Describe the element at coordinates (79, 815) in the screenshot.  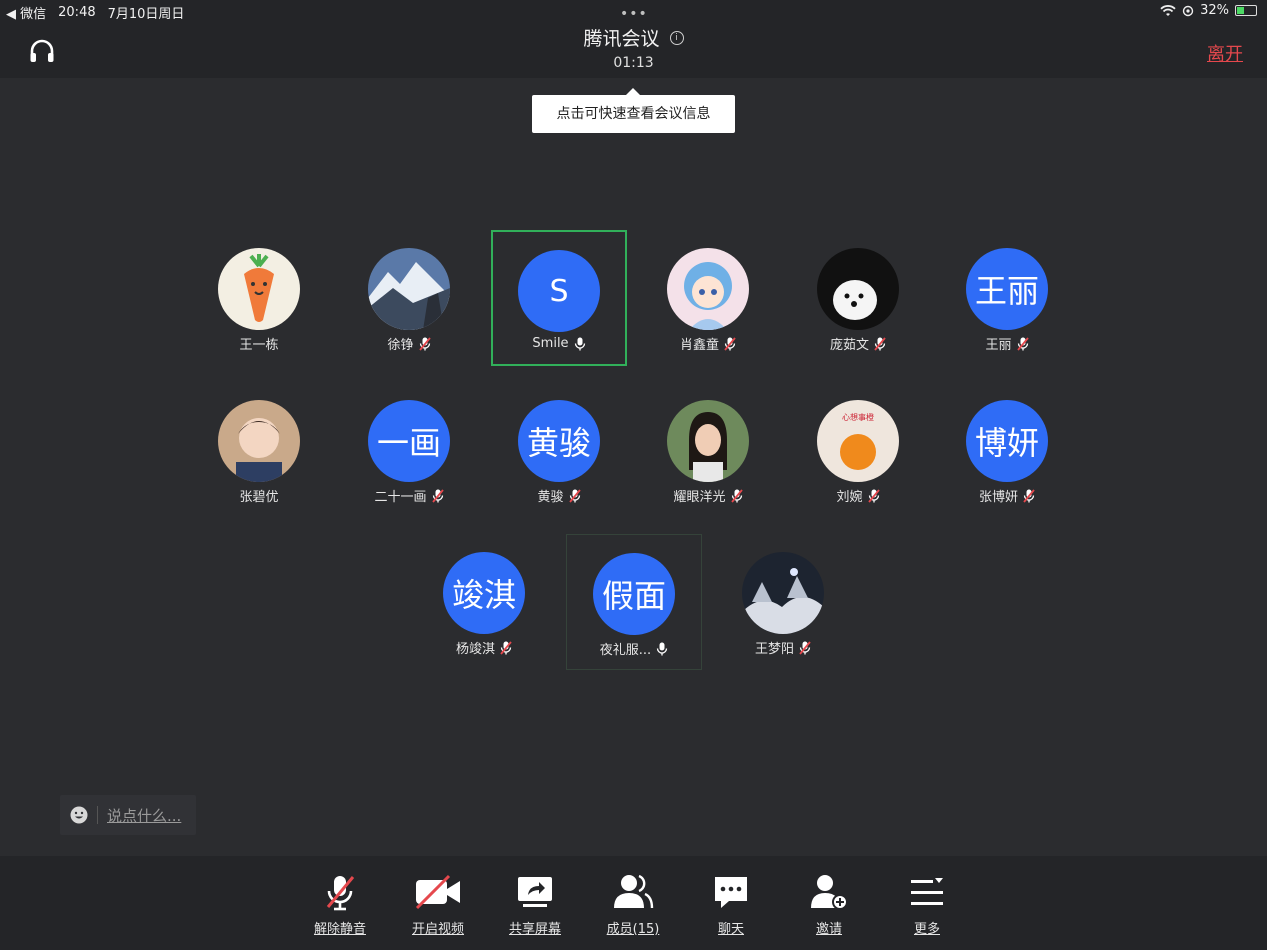
I see `emoji-icon` at that location.